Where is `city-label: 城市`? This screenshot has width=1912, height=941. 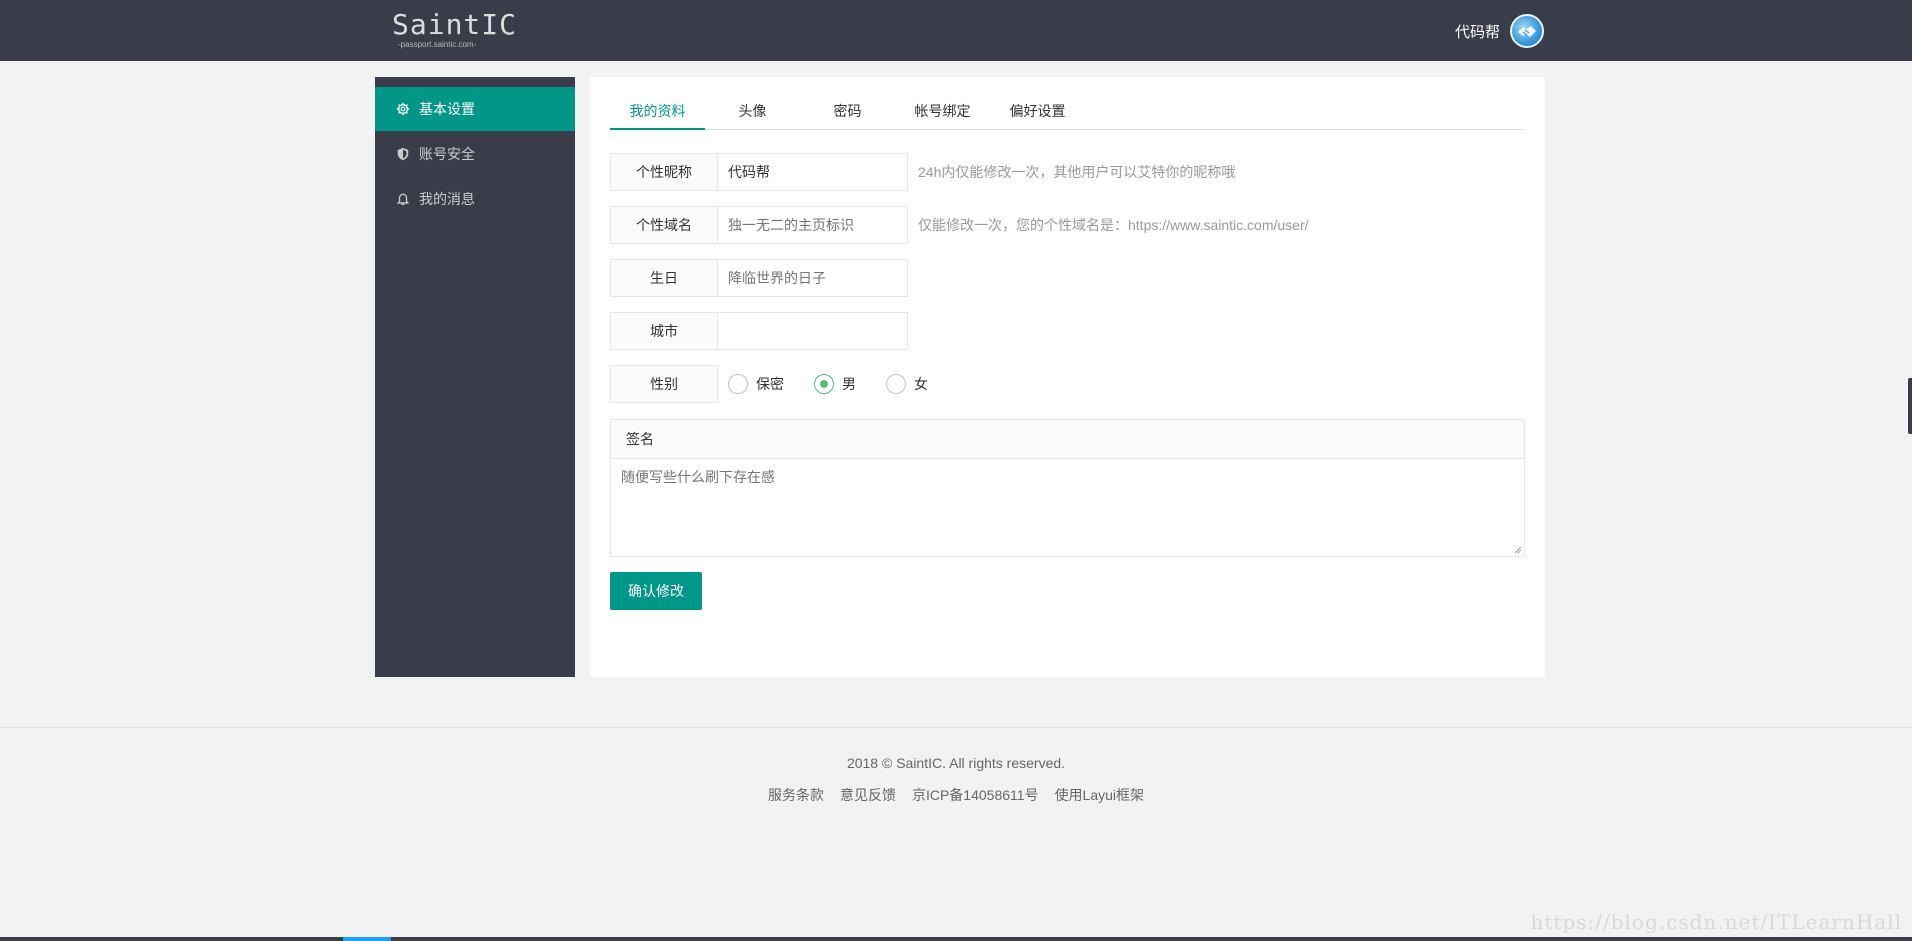
city-label: 城市 is located at coordinates (664, 331).